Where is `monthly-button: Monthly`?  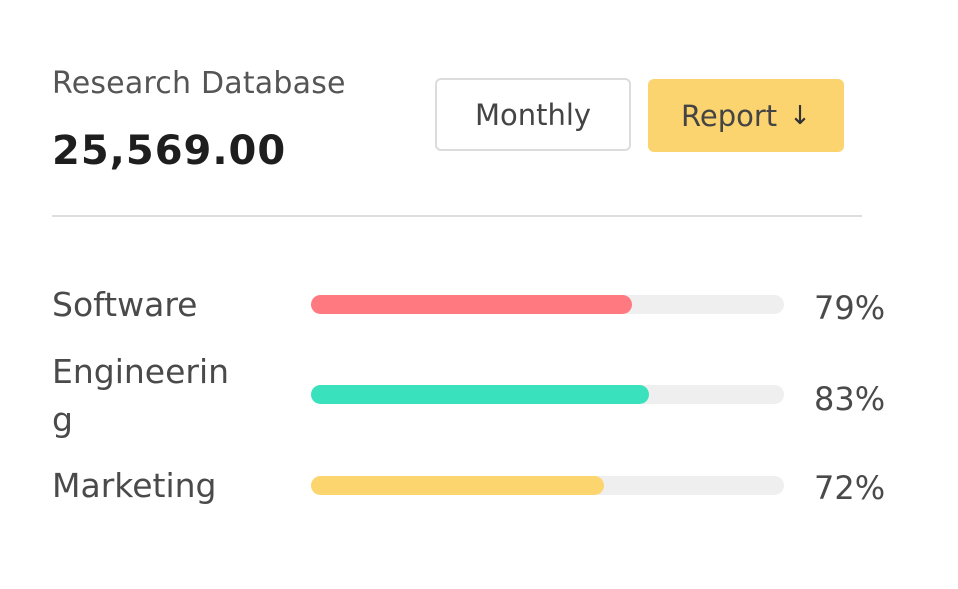 monthly-button: Monthly is located at coordinates (533, 114).